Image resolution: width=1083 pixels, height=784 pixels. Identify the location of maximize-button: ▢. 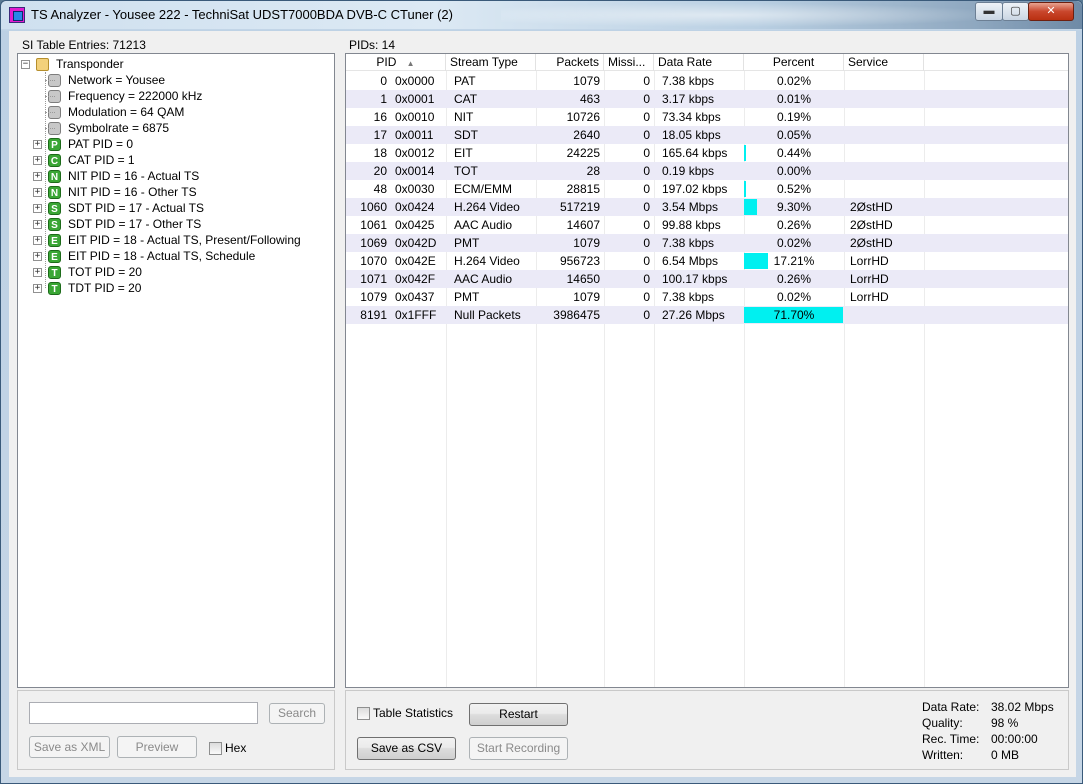
(1015, 11).